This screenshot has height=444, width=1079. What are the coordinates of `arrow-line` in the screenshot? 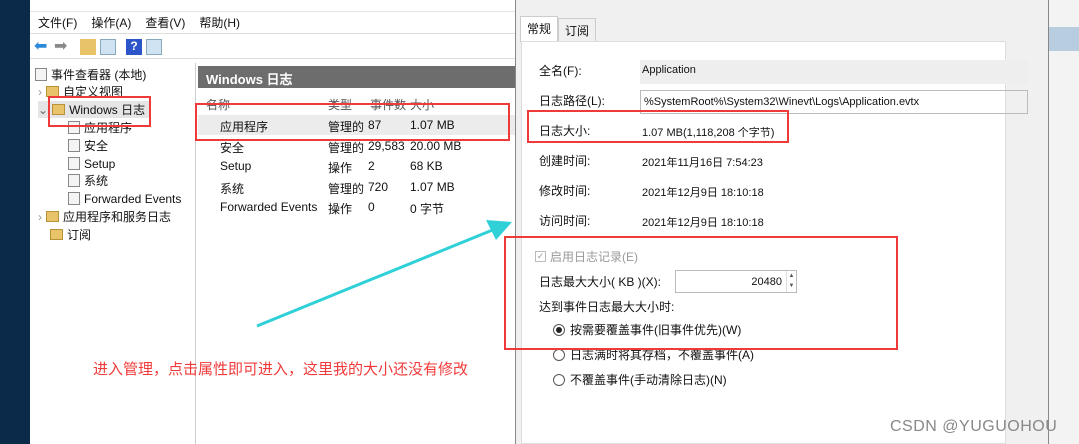 It's located at (376, 277).